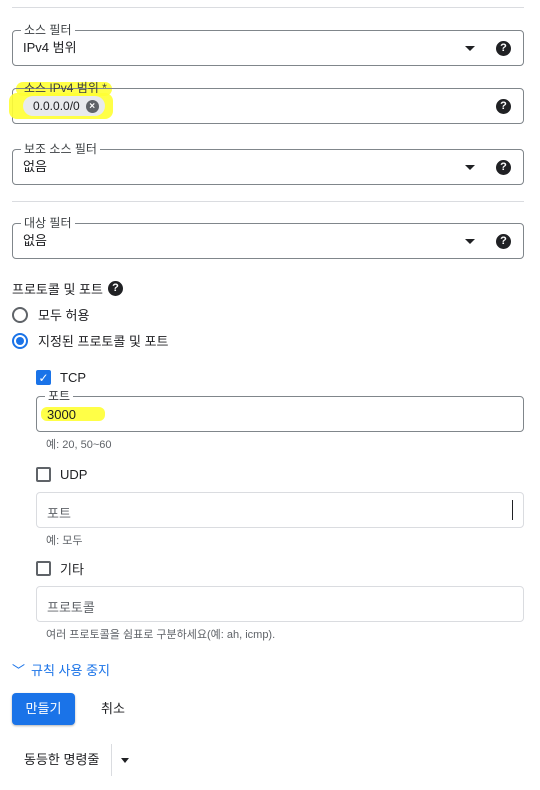 The width and height of the screenshot is (540, 790). Describe the element at coordinates (161, 635) in the screenshot. I see `other-protocol-hint: 여러 프로토콜을 쉼표로 구분하세요(예: ah, icmp).` at that location.